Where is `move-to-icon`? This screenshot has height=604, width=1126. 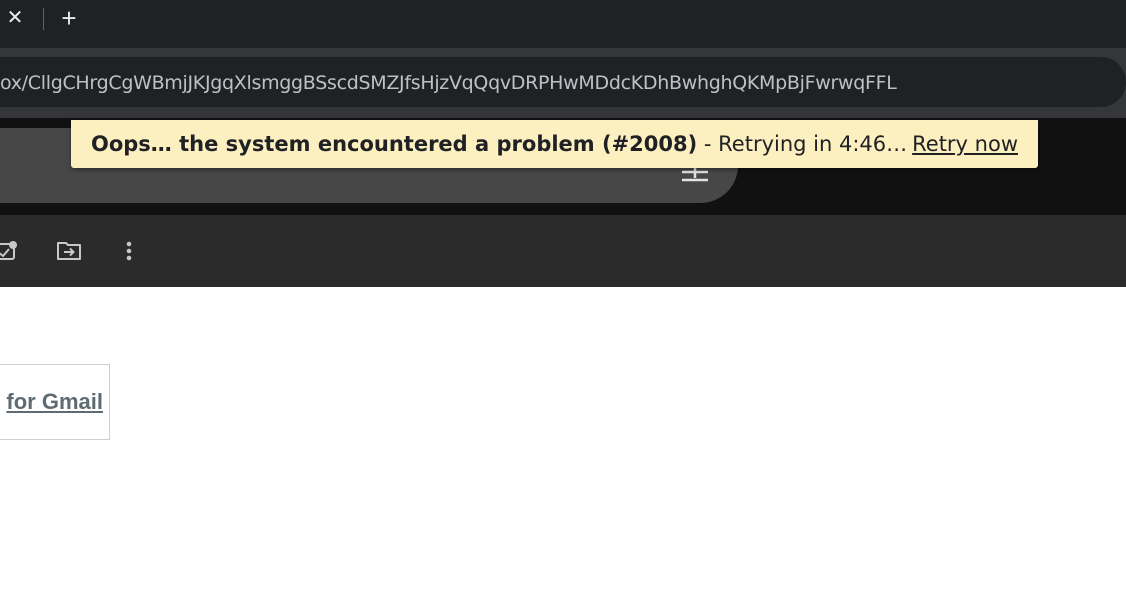
move-to-icon is located at coordinates (69, 251).